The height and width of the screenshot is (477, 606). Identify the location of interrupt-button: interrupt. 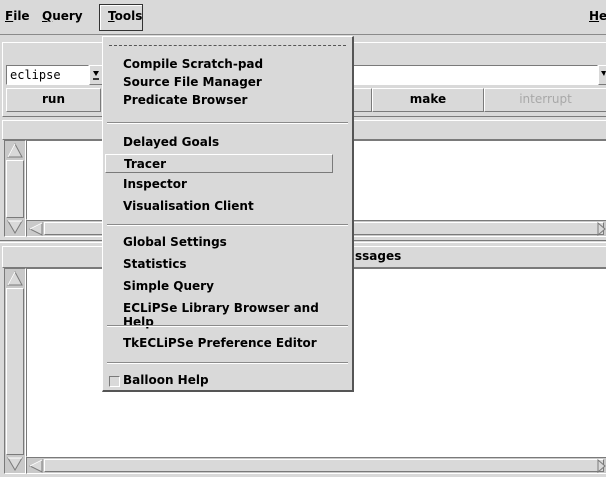
(545, 100).